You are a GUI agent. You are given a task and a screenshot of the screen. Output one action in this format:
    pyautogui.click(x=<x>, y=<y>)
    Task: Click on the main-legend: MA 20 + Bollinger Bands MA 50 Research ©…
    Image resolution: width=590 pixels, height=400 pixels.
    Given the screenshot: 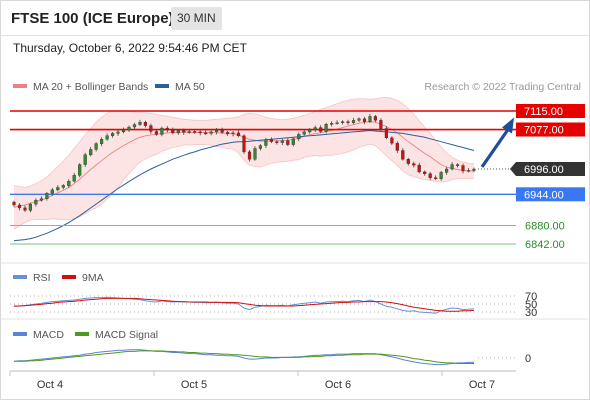 What is the action you would take?
    pyautogui.click(x=297, y=87)
    